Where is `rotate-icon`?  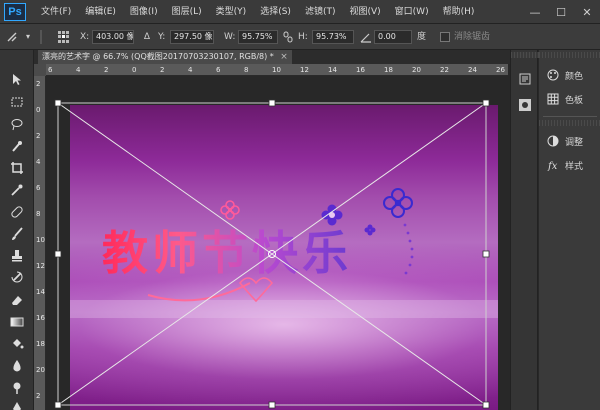 rotate-icon is located at coordinates (366, 37).